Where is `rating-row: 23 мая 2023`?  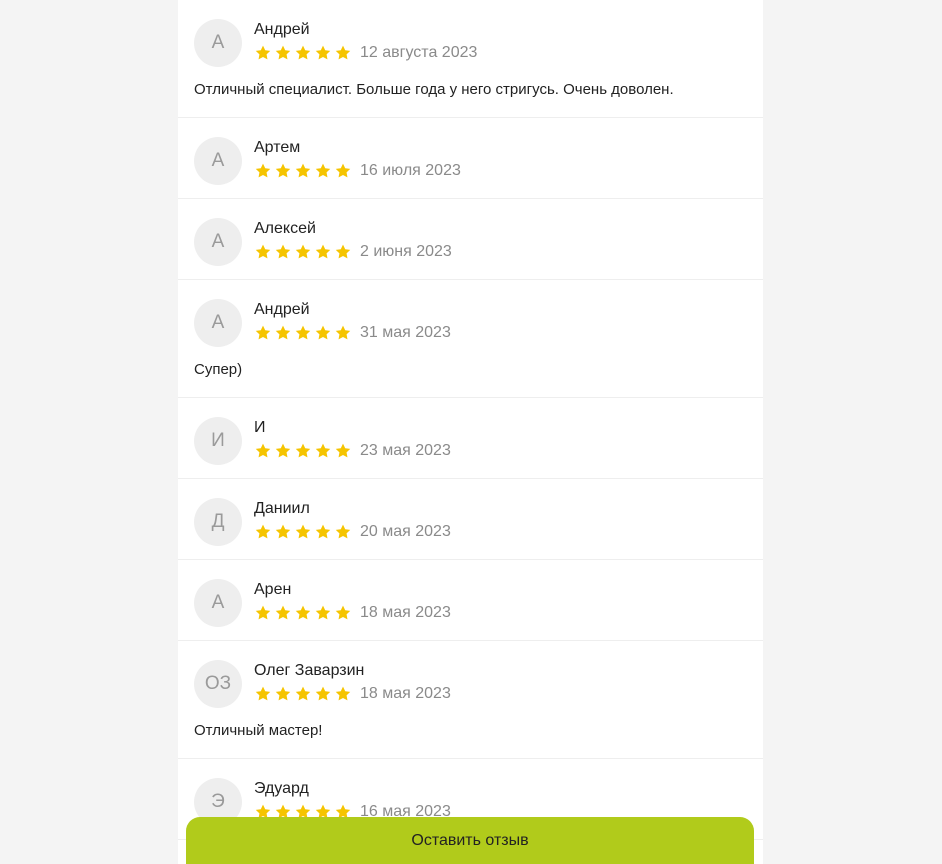
rating-row: 23 мая 2023 is located at coordinates (352, 451).